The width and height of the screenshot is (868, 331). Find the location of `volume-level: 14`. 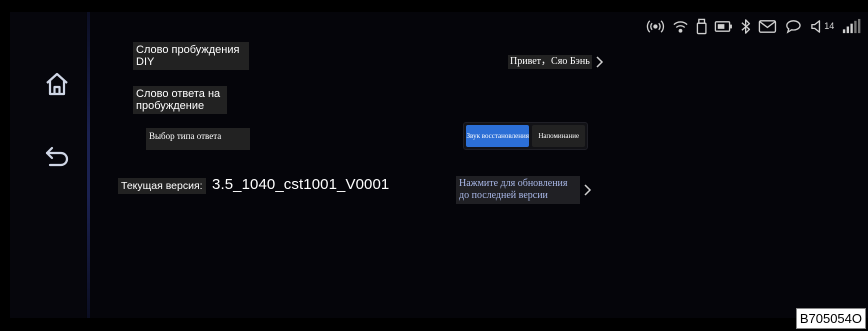

volume-level: 14 is located at coordinates (829, 26).